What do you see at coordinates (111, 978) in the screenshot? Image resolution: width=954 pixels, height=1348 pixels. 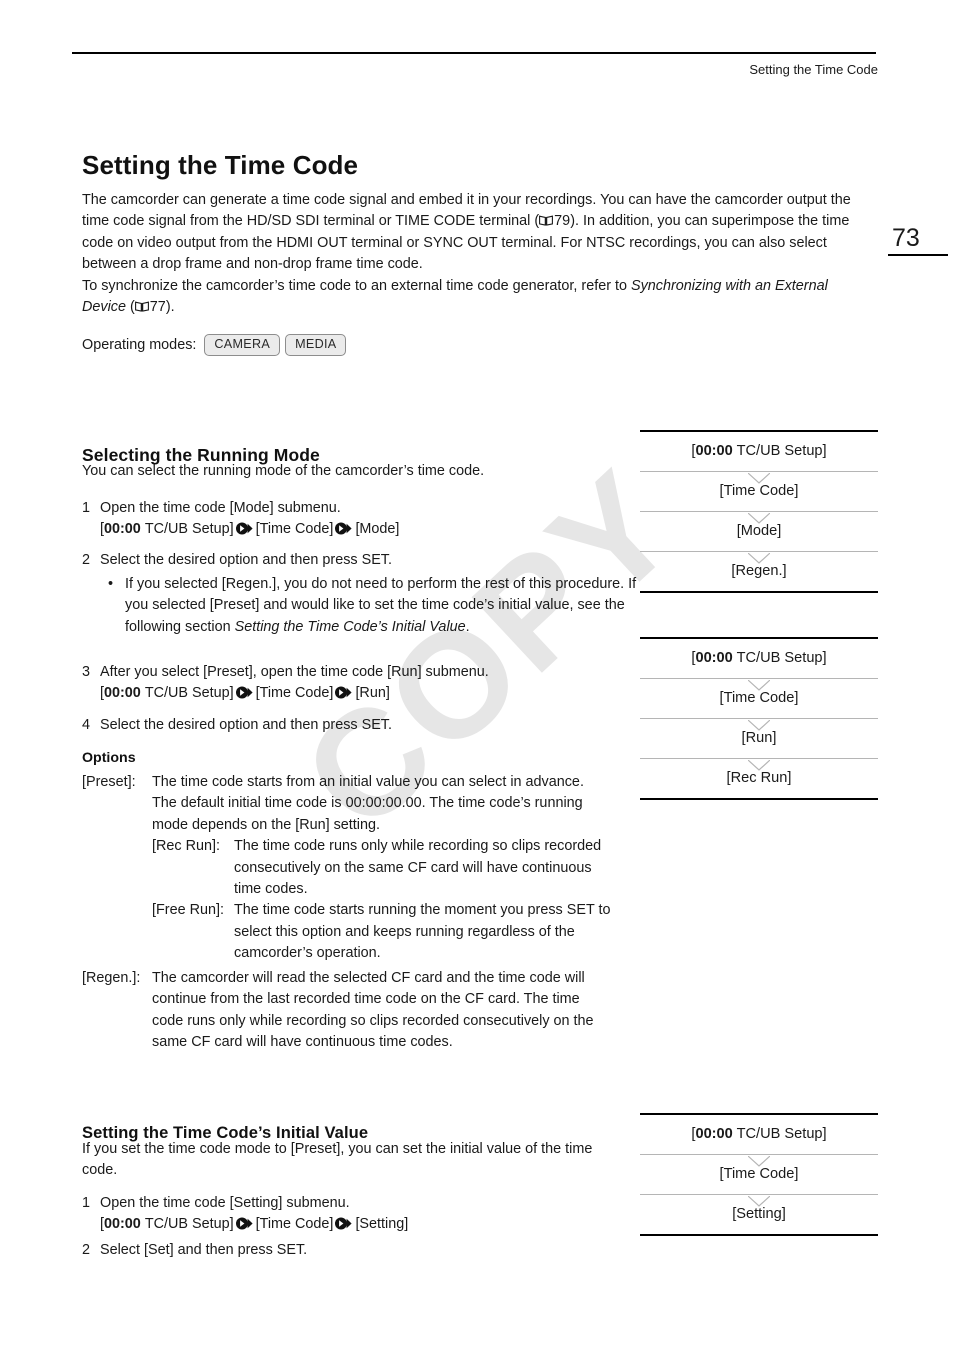 I see `option-key: [Regen.]:` at bounding box center [111, 978].